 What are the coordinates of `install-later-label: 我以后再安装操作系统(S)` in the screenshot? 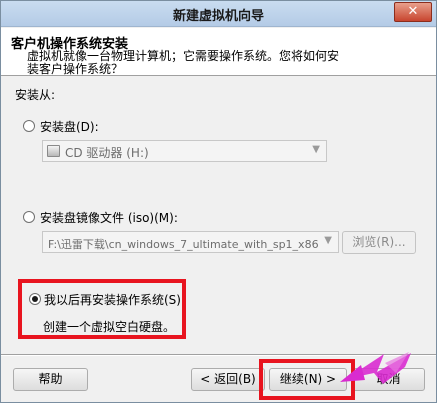 It's located at (112, 299).